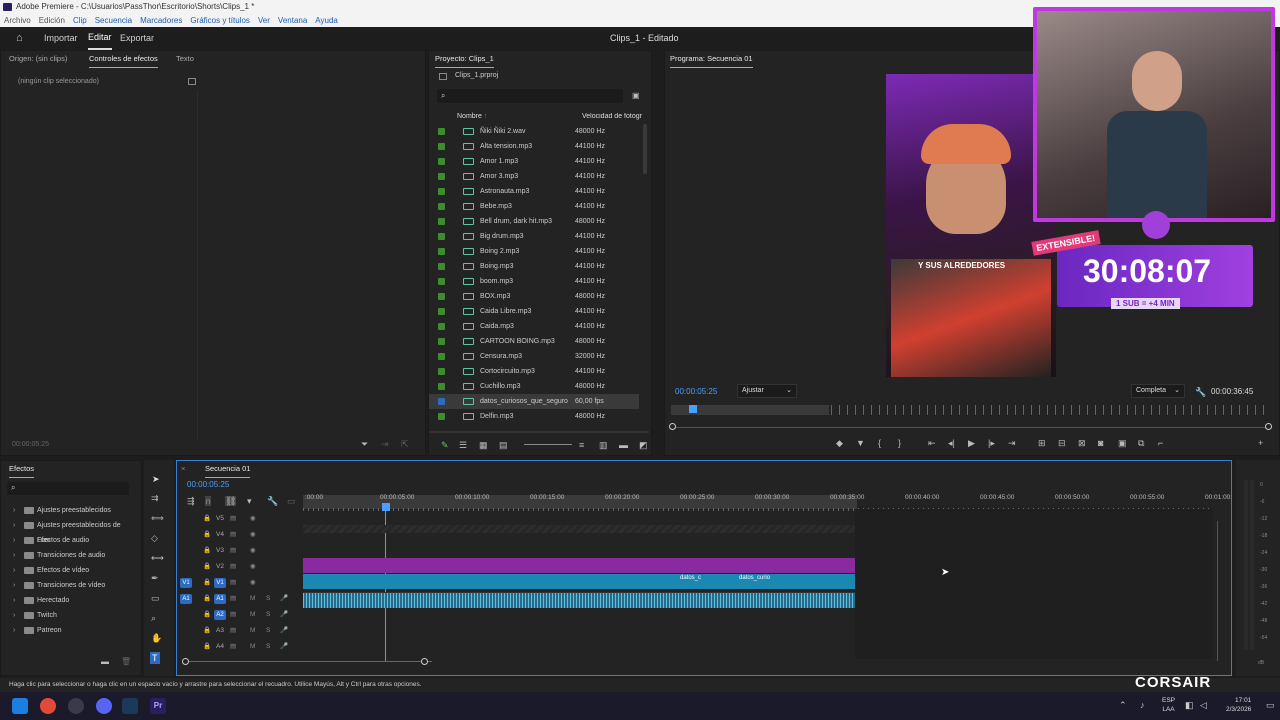  Describe the element at coordinates (534, 266) in the screenshot. I see `project-item: Boing.mp3 44100 Hz` at that location.